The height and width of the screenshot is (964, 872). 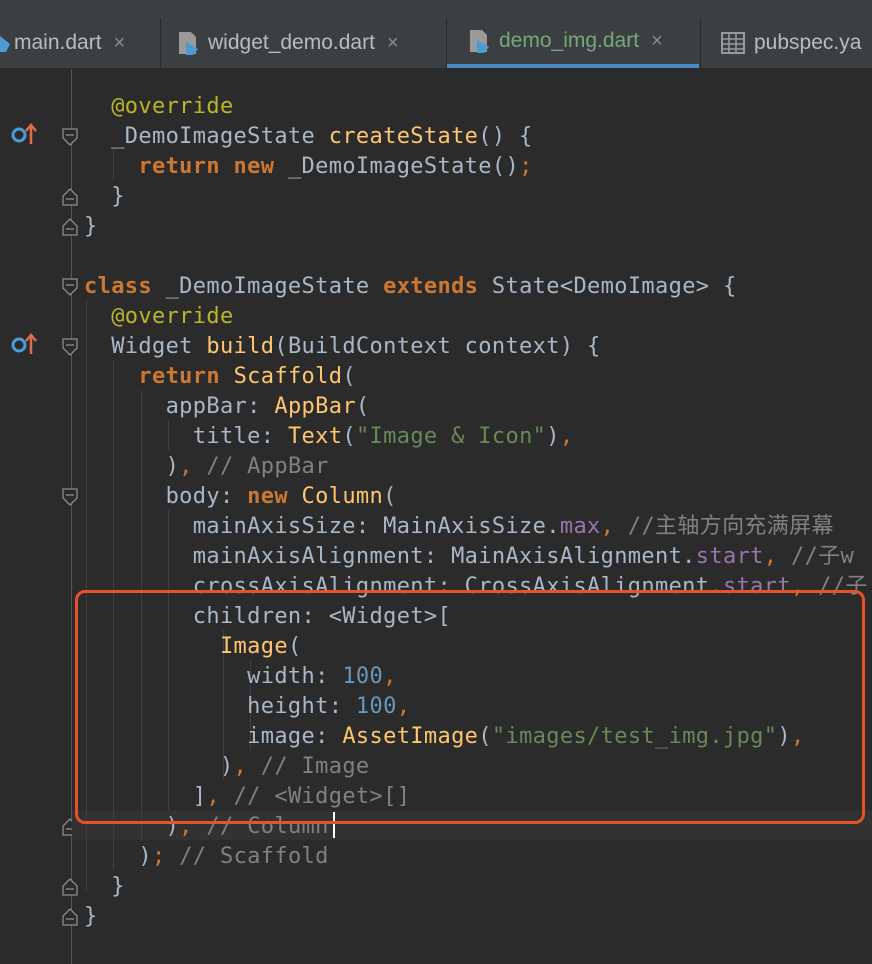 I want to click on code-token: return, so click(x=186, y=376).